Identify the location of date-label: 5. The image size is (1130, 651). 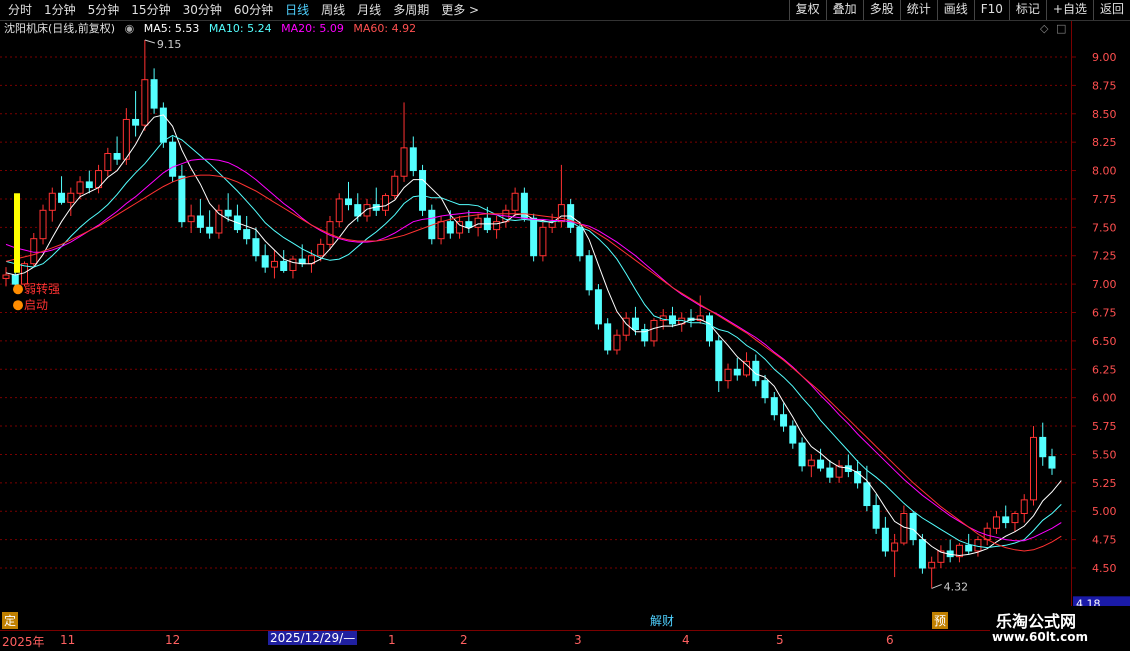
(780, 640).